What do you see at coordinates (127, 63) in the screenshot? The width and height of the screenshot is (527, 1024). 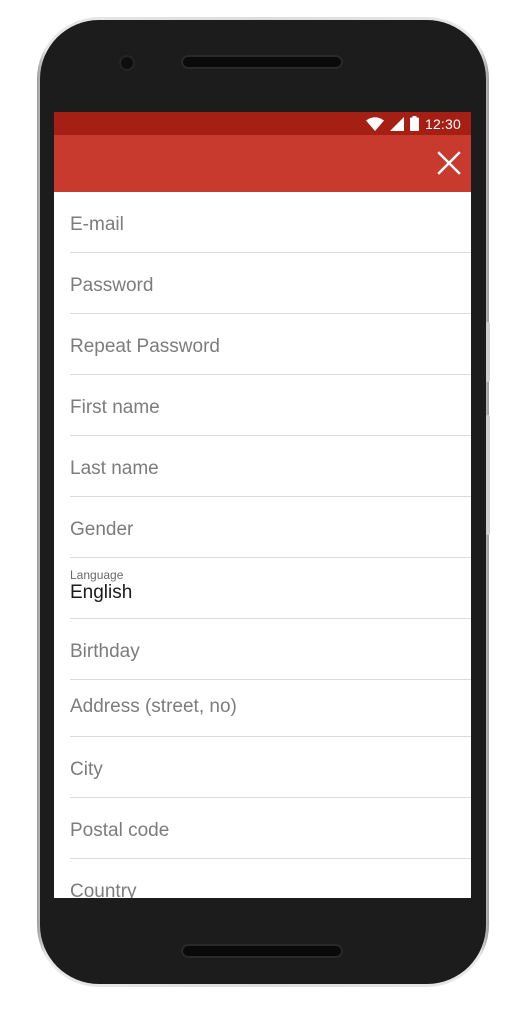 I see `front-camera` at bounding box center [127, 63].